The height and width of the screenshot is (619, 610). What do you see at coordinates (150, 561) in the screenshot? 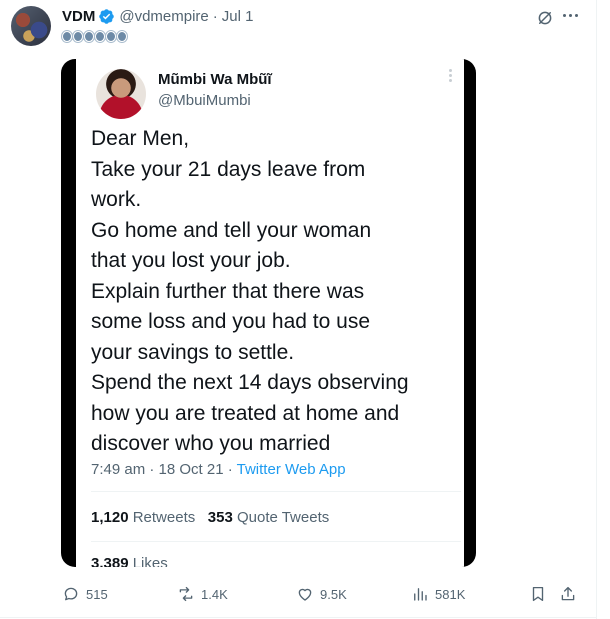
I see `likes-label: Likes` at bounding box center [150, 561].